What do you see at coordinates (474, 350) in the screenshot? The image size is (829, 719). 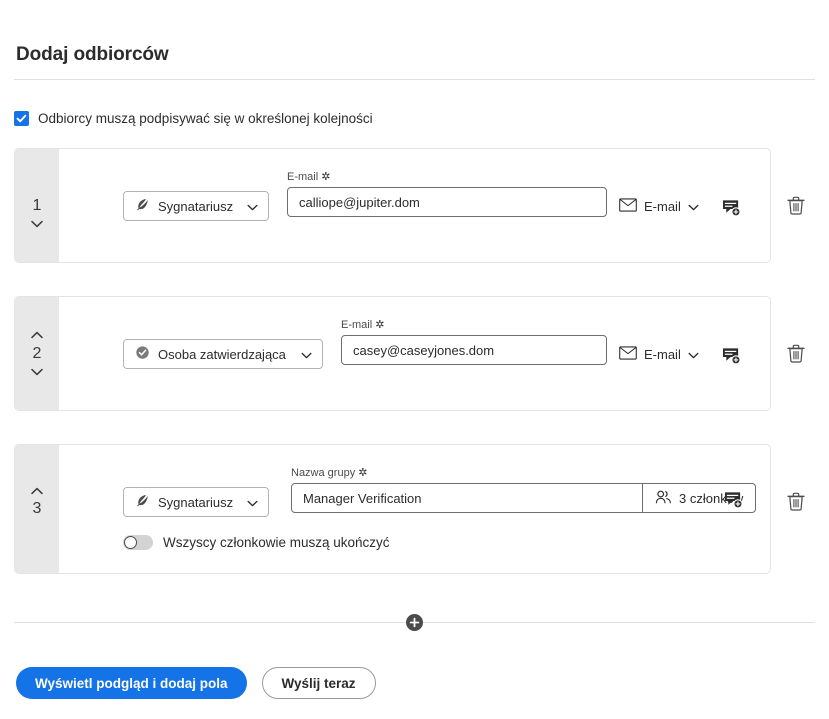 I see `recipient-email-input: casey@caseyjones.dom` at bounding box center [474, 350].